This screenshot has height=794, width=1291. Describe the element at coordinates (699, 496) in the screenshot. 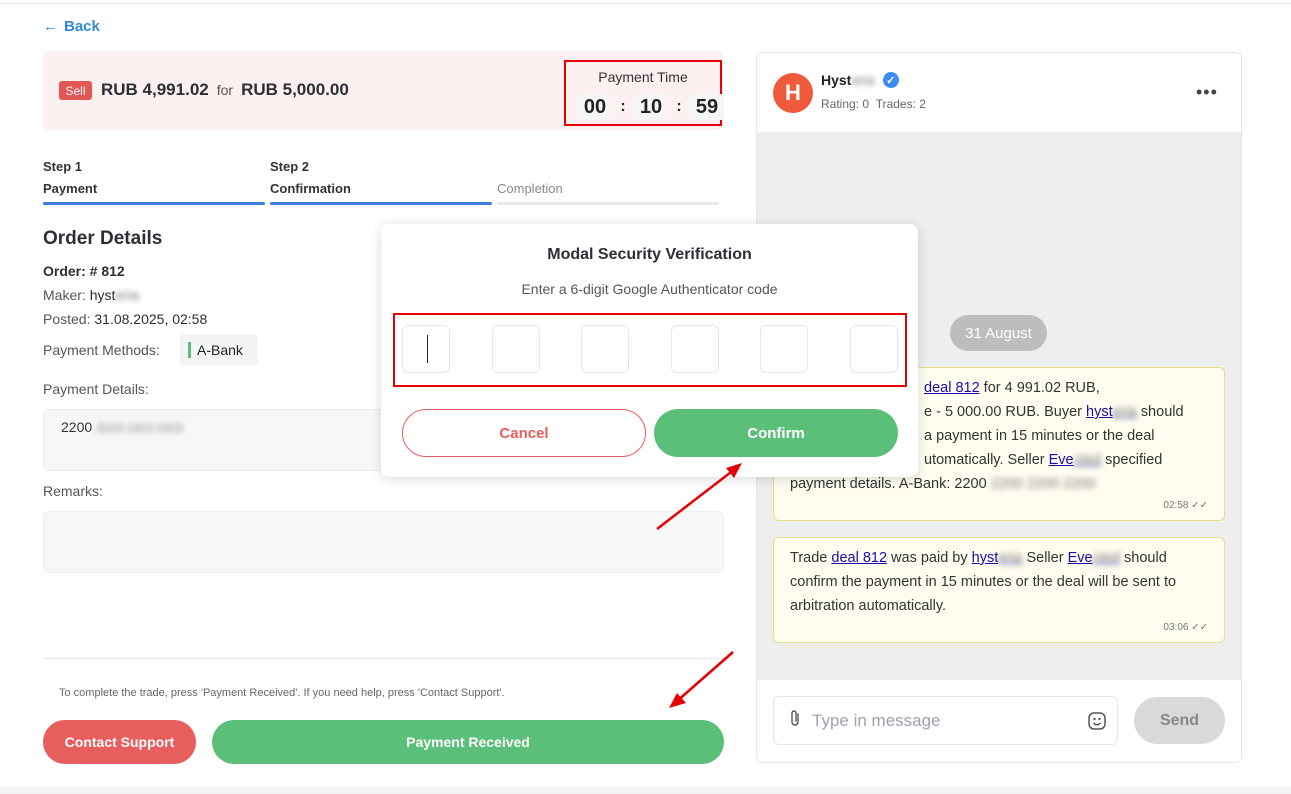

I see `arrow-to-confirm-icon` at that location.